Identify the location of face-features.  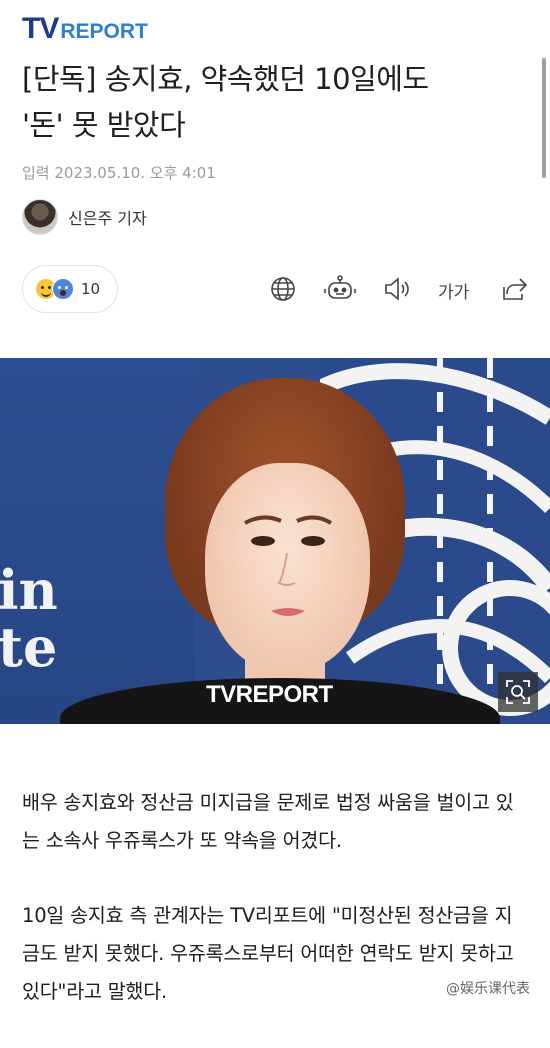
(288, 565).